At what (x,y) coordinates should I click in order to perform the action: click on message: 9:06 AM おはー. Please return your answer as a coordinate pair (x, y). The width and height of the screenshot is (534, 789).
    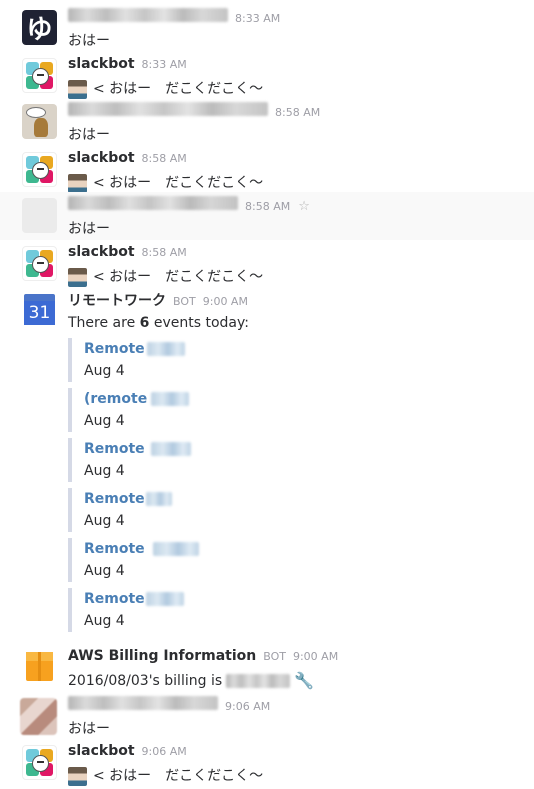
    Looking at the image, I should click on (267, 718).